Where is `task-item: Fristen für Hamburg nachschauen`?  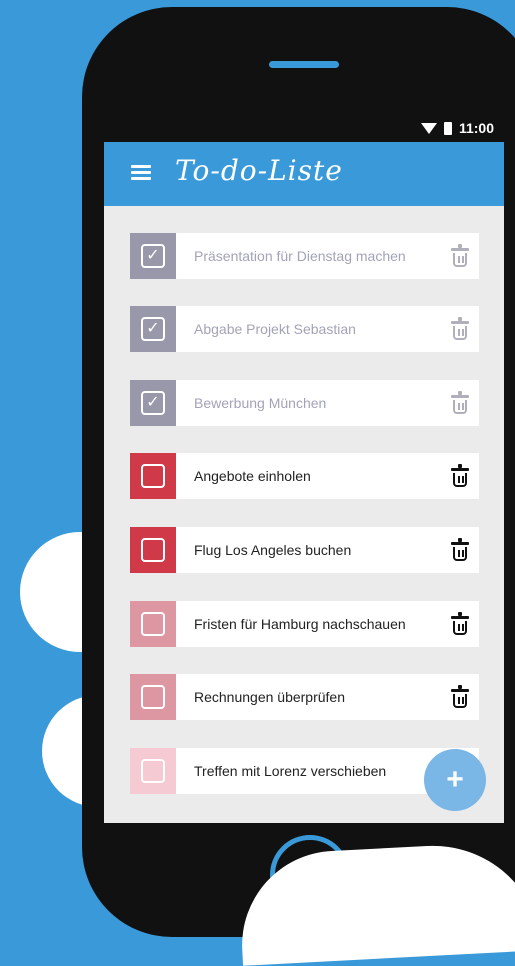
task-item: Fristen für Hamburg nachschauen is located at coordinates (304, 624).